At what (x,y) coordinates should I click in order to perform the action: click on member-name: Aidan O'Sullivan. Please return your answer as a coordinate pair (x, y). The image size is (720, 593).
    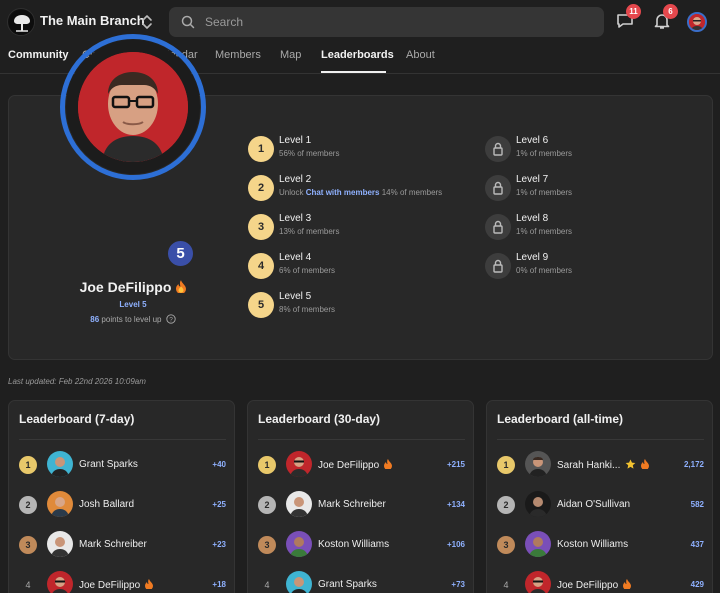
    Looking at the image, I should click on (593, 504).